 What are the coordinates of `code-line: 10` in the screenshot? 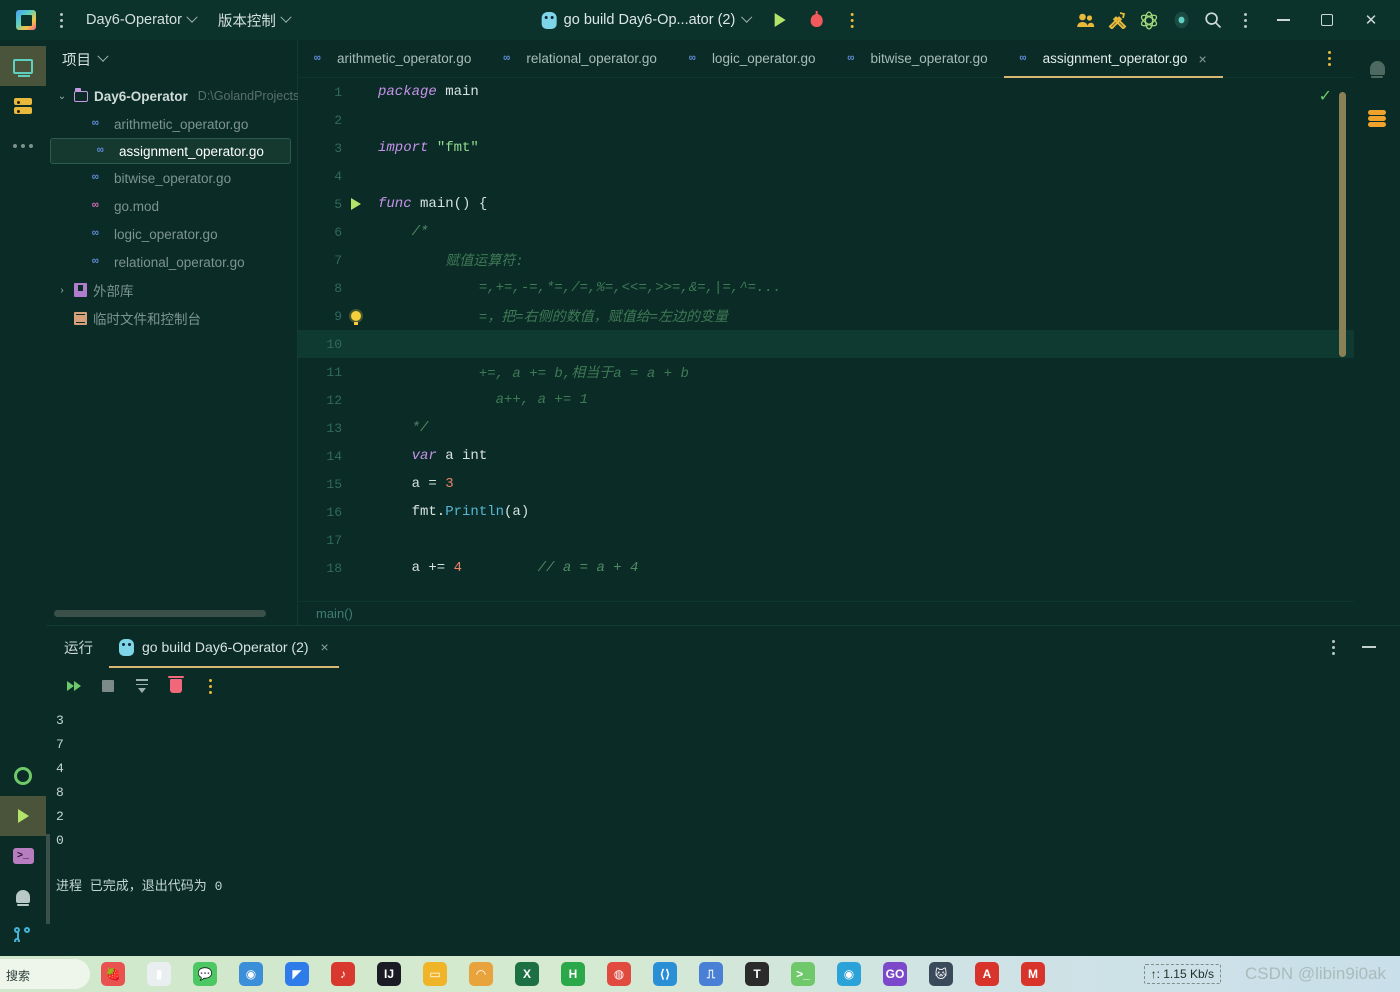 It's located at (826, 344).